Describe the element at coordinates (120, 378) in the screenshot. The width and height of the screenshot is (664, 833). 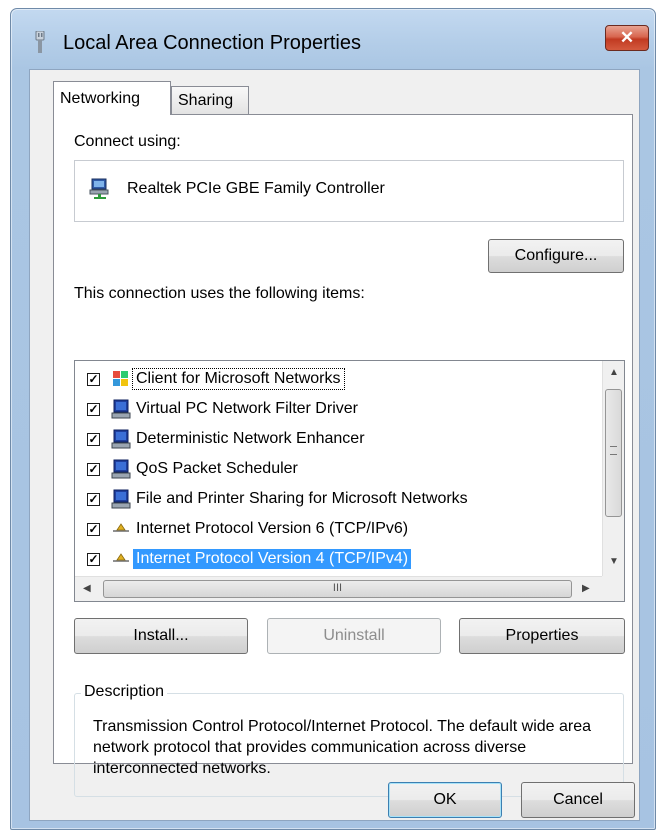
I see `network-client-icon` at that location.